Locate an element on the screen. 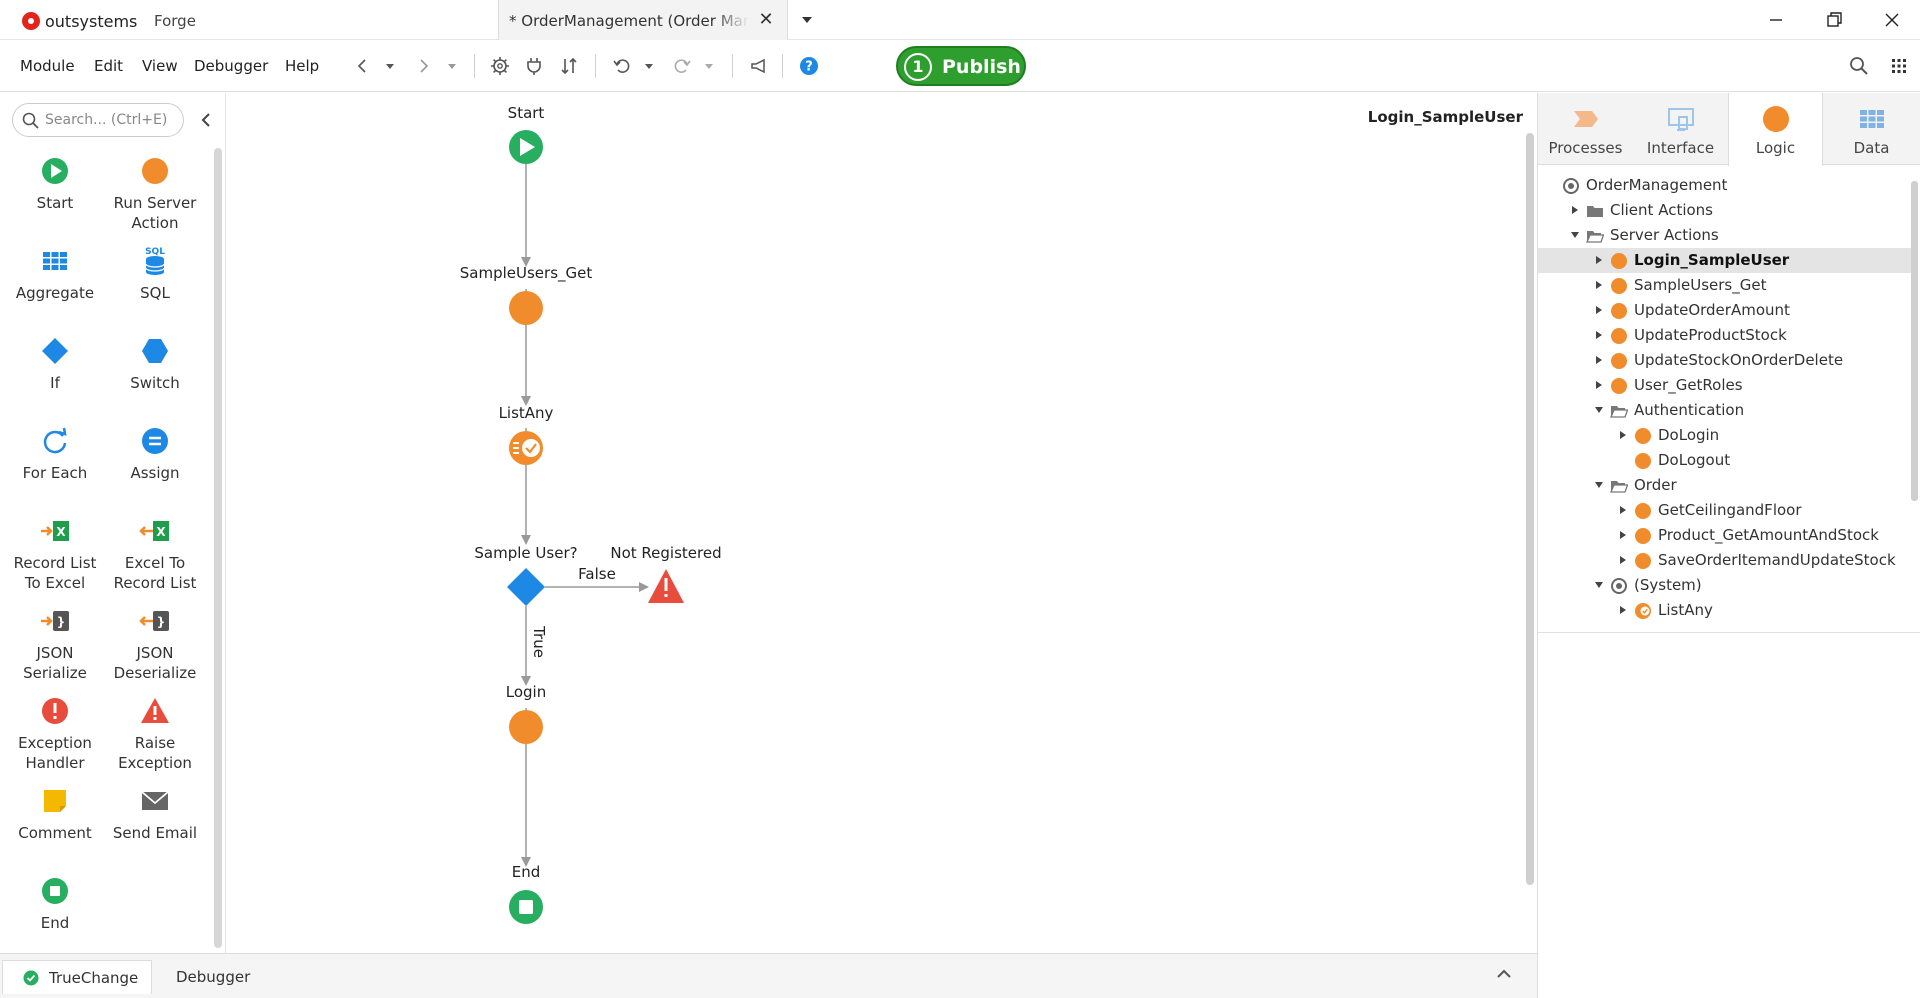 This screenshot has width=1920, height=998. outsystems-logo: outsystems is located at coordinates (79, 21).